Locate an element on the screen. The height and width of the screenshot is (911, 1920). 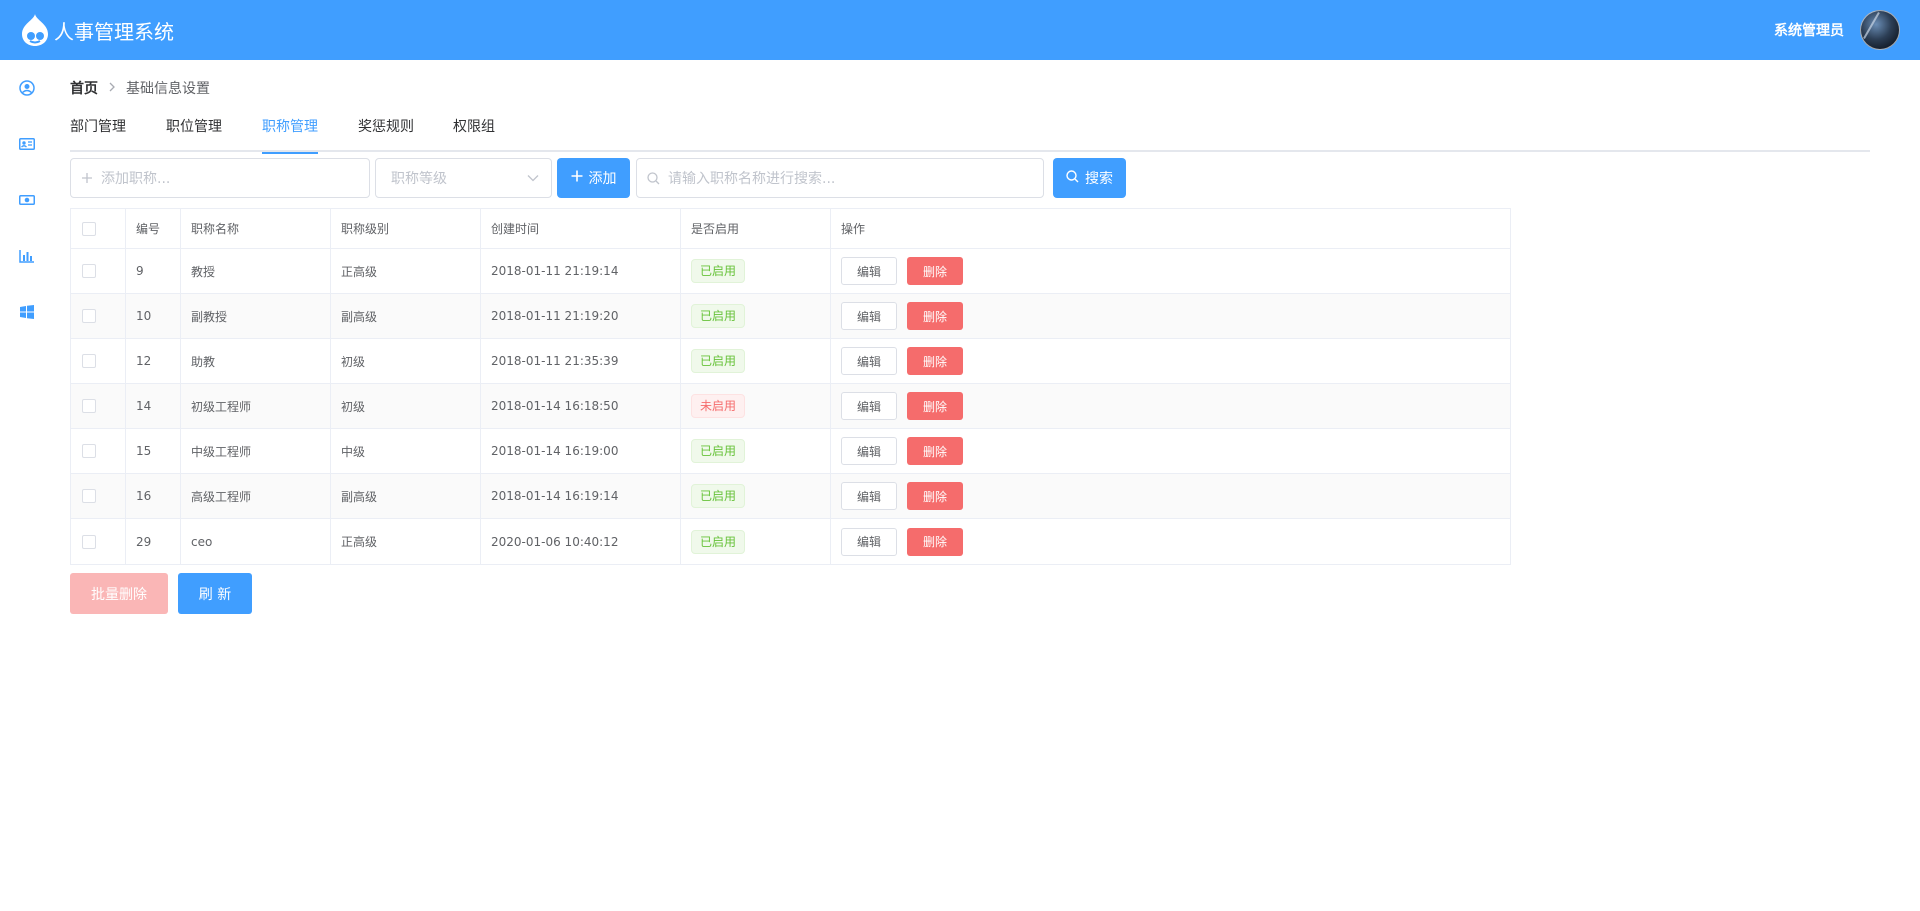
chevron-right-icon is located at coordinates (112, 88).